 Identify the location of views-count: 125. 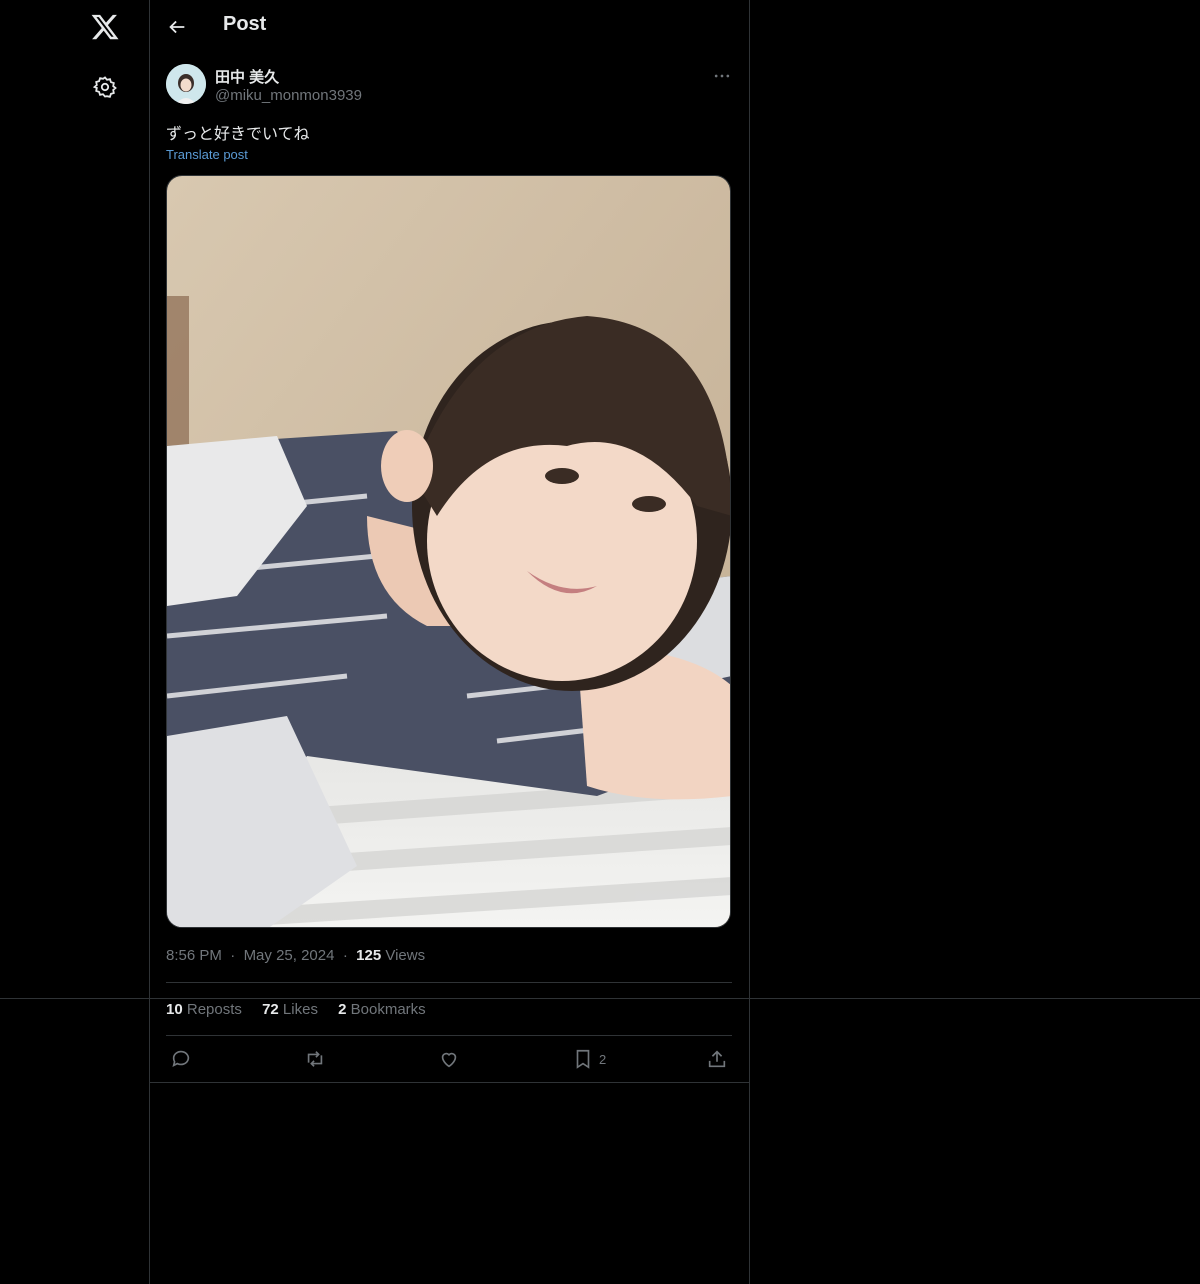
(369, 955).